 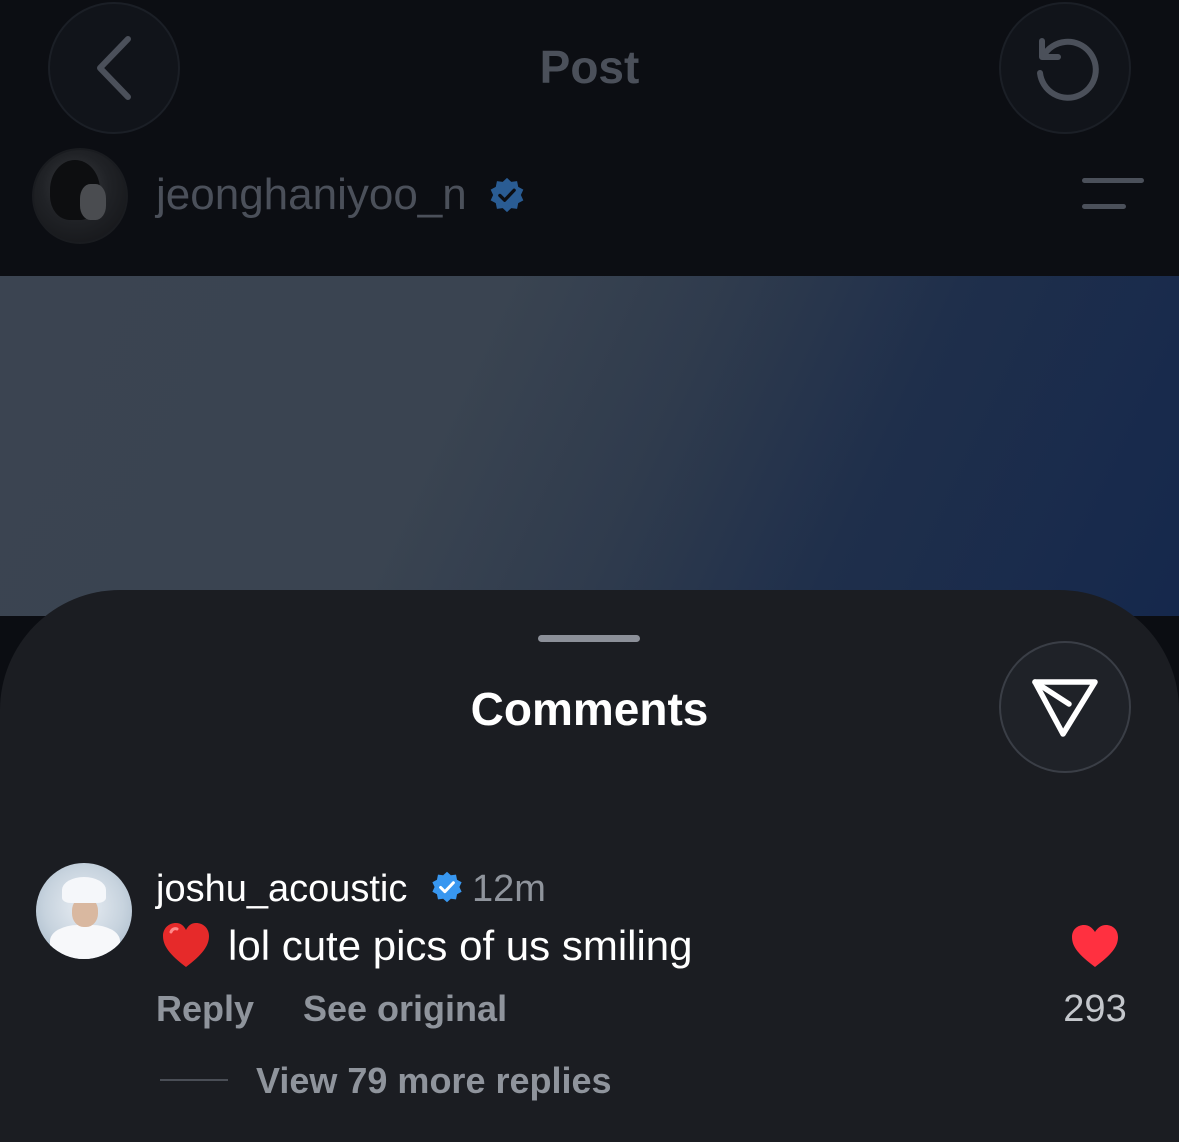 What do you see at coordinates (1095, 946) in the screenshot?
I see `heart-icon` at bounding box center [1095, 946].